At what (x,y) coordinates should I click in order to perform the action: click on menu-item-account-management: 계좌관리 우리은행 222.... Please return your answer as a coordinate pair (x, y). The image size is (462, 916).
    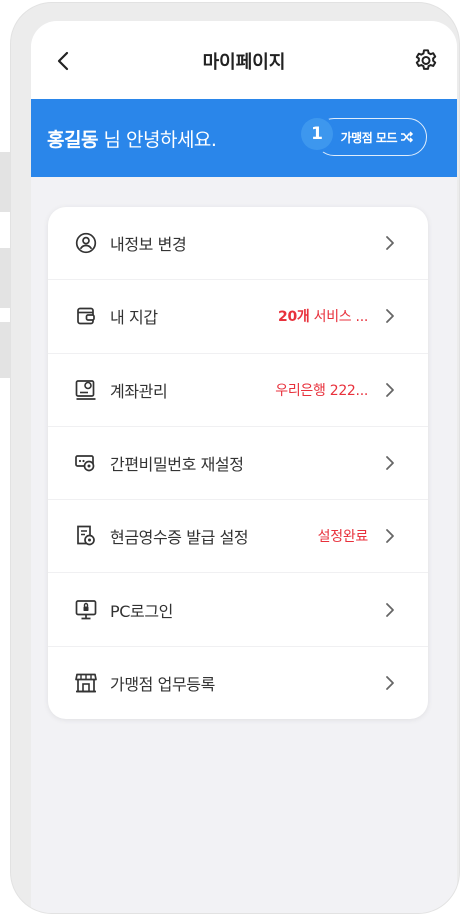
    Looking at the image, I should click on (238, 390).